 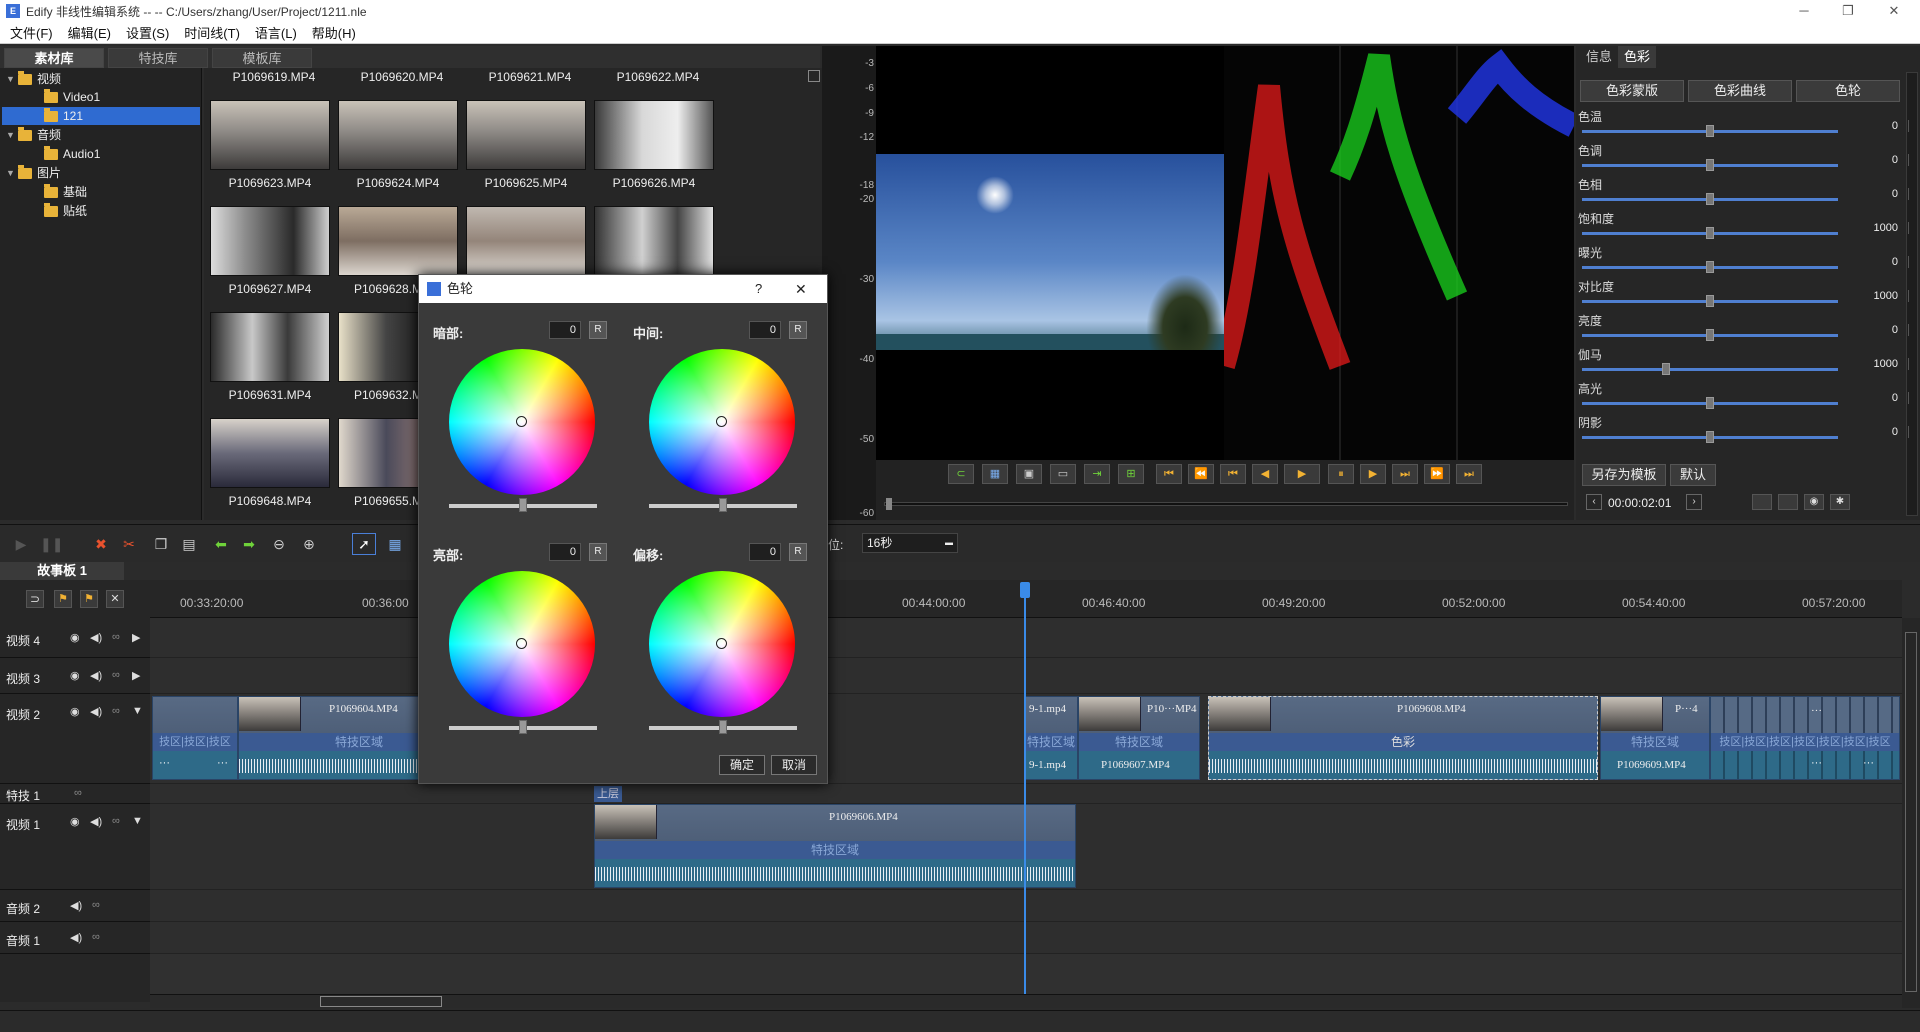 What do you see at coordinates (1894, 11) in the screenshot?
I see `close-icon: ✕` at bounding box center [1894, 11].